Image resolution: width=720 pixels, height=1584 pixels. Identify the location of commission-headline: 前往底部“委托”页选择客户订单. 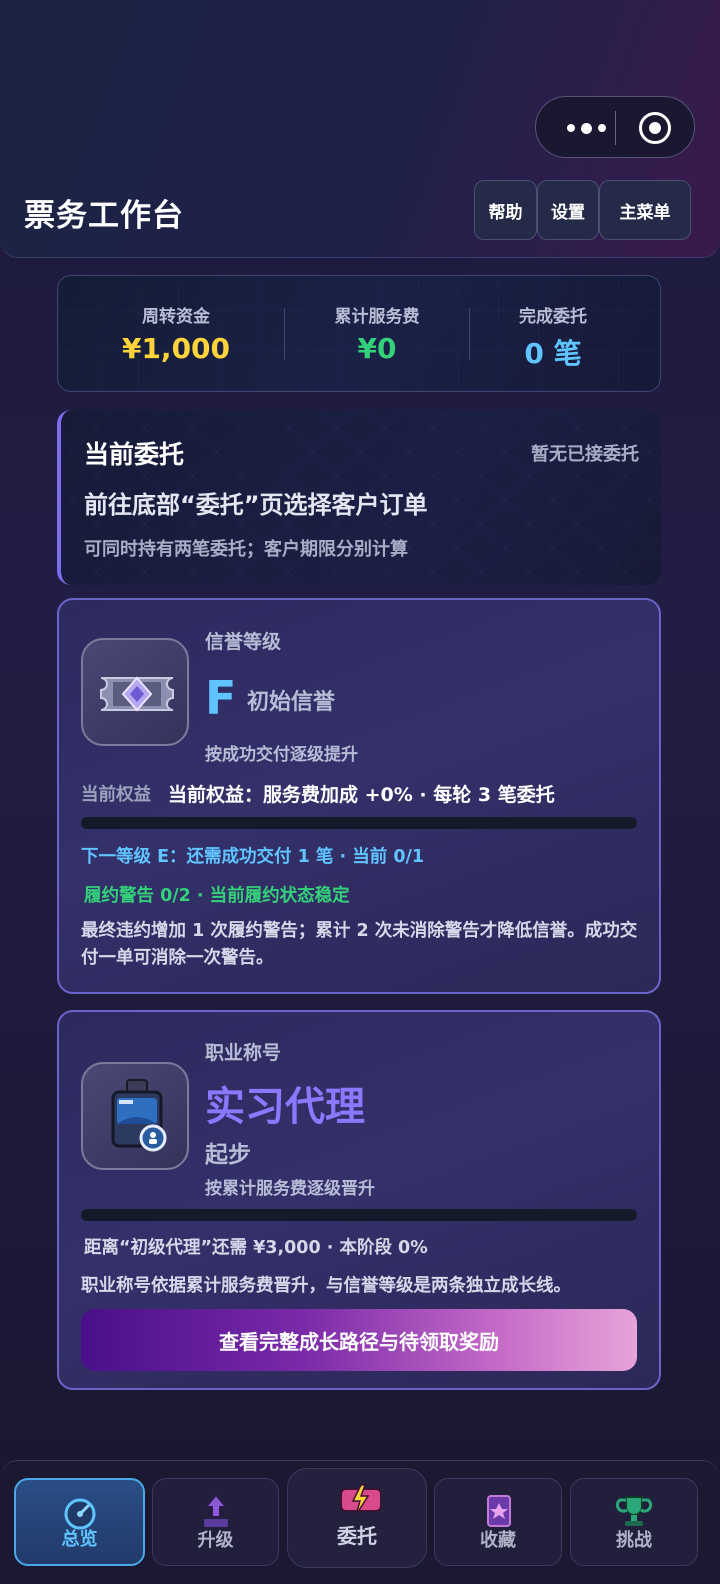
(256, 505).